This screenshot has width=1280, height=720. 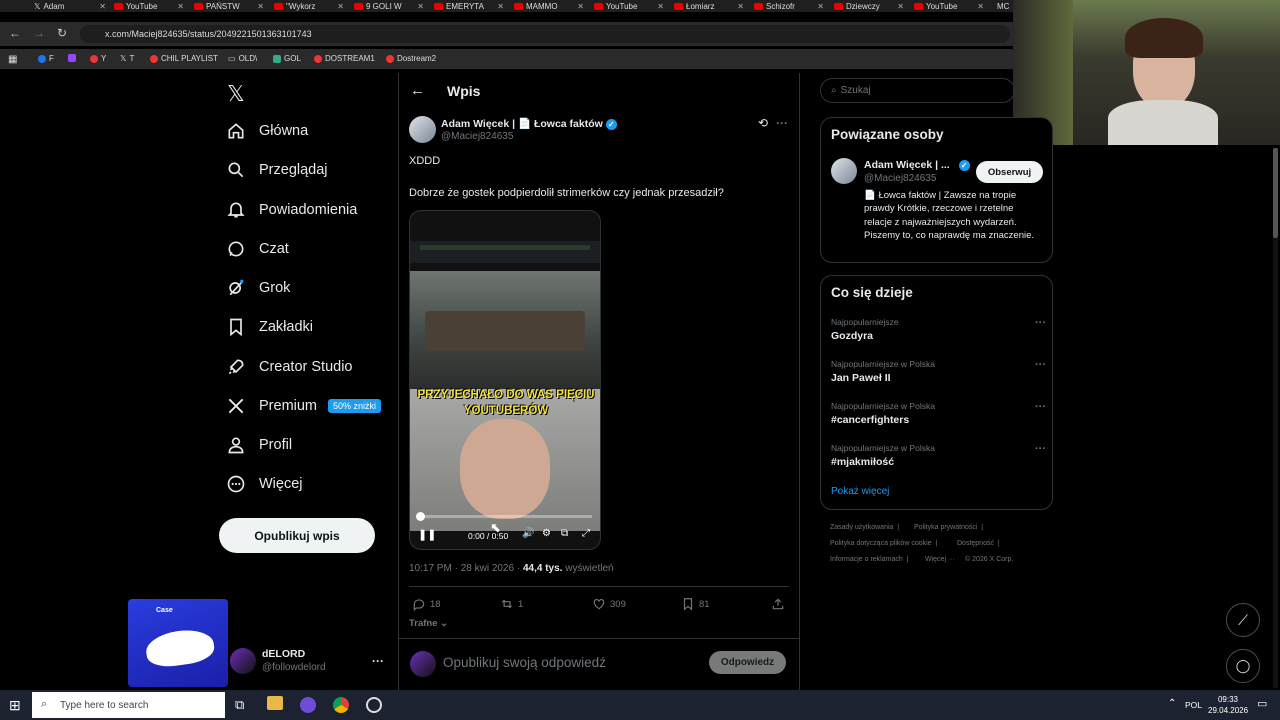 I want to click on app-icon, so click(x=308, y=705).